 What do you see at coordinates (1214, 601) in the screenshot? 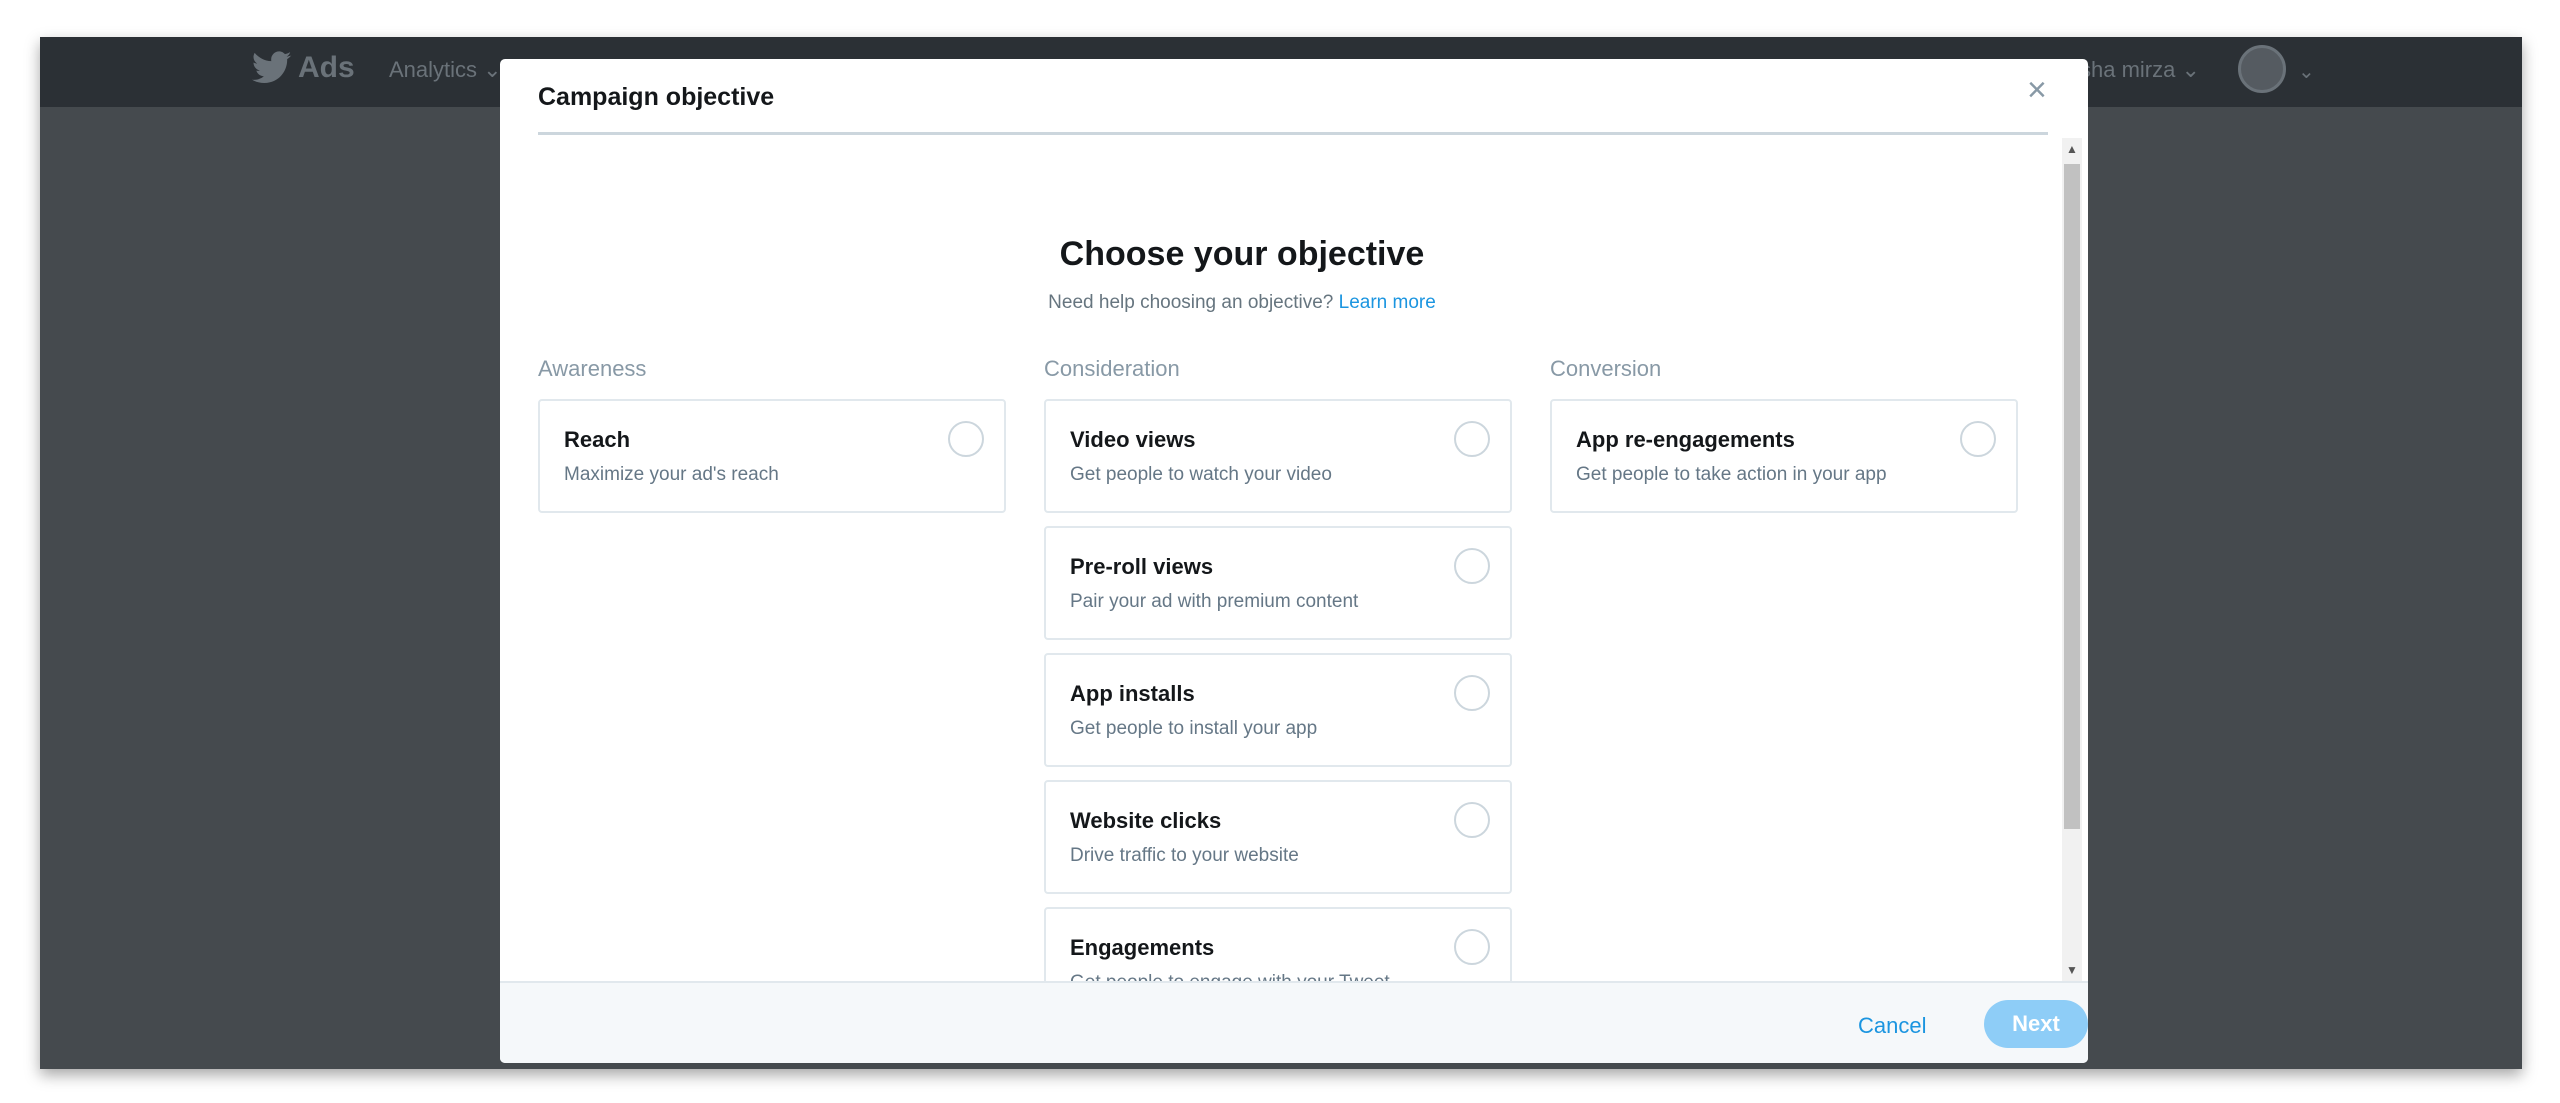
I see `card-description: Pair your ad with premium content` at bounding box center [1214, 601].